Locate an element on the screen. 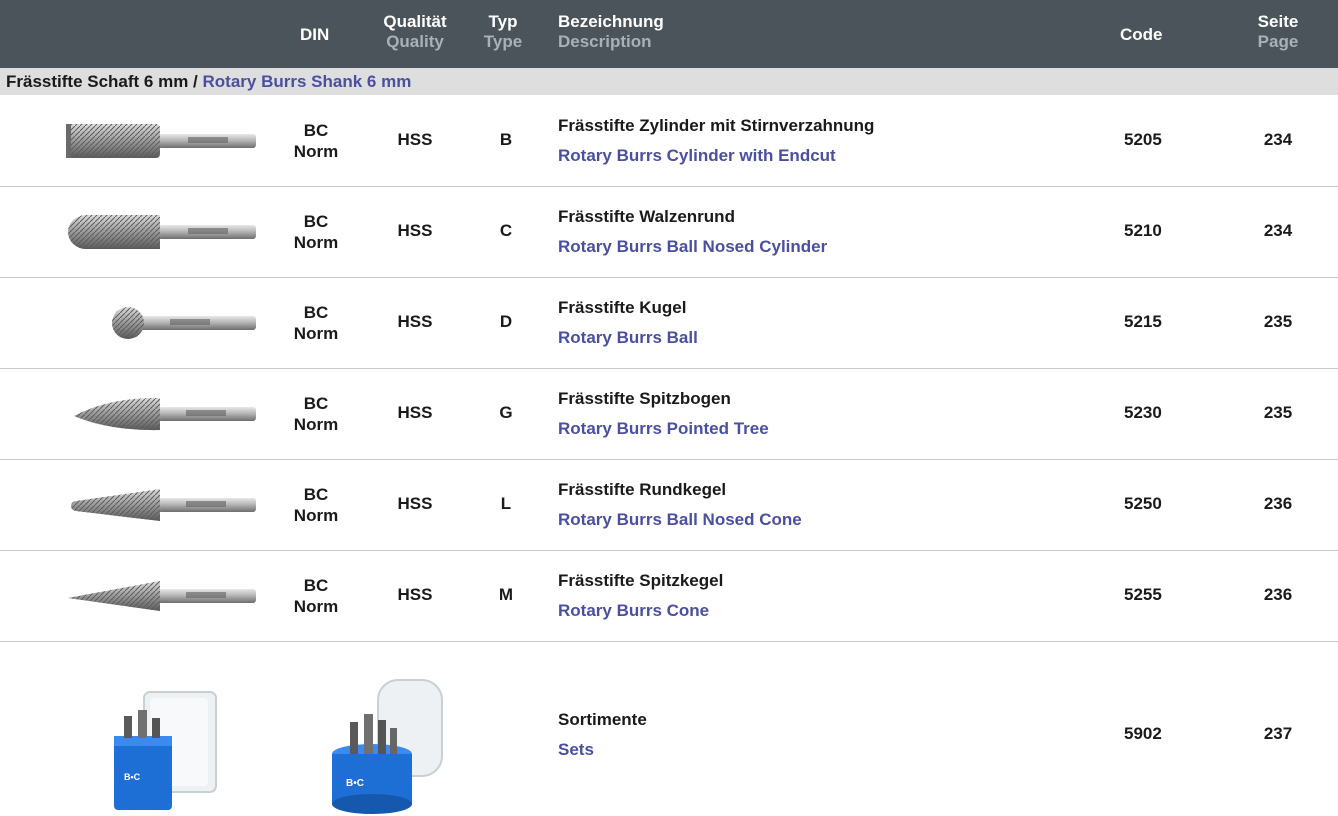 The height and width of the screenshot is (816, 1338). header-din: DIN is located at coordinates (315, 34).